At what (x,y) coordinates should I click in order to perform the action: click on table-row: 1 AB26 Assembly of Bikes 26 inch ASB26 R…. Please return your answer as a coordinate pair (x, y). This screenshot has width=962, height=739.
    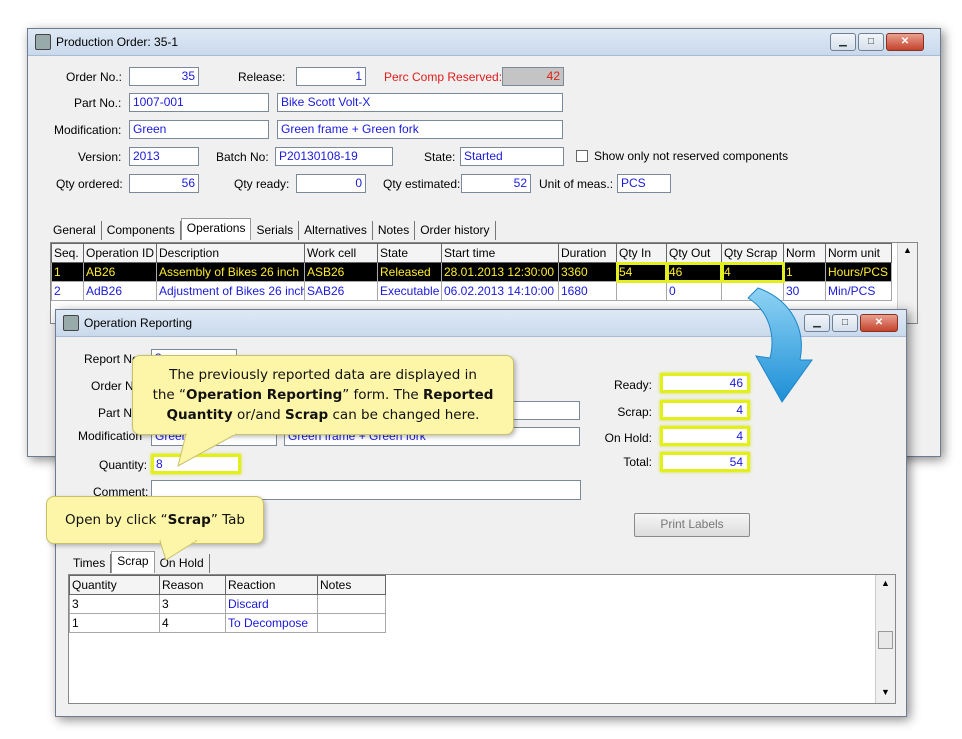
    Looking at the image, I should click on (471, 272).